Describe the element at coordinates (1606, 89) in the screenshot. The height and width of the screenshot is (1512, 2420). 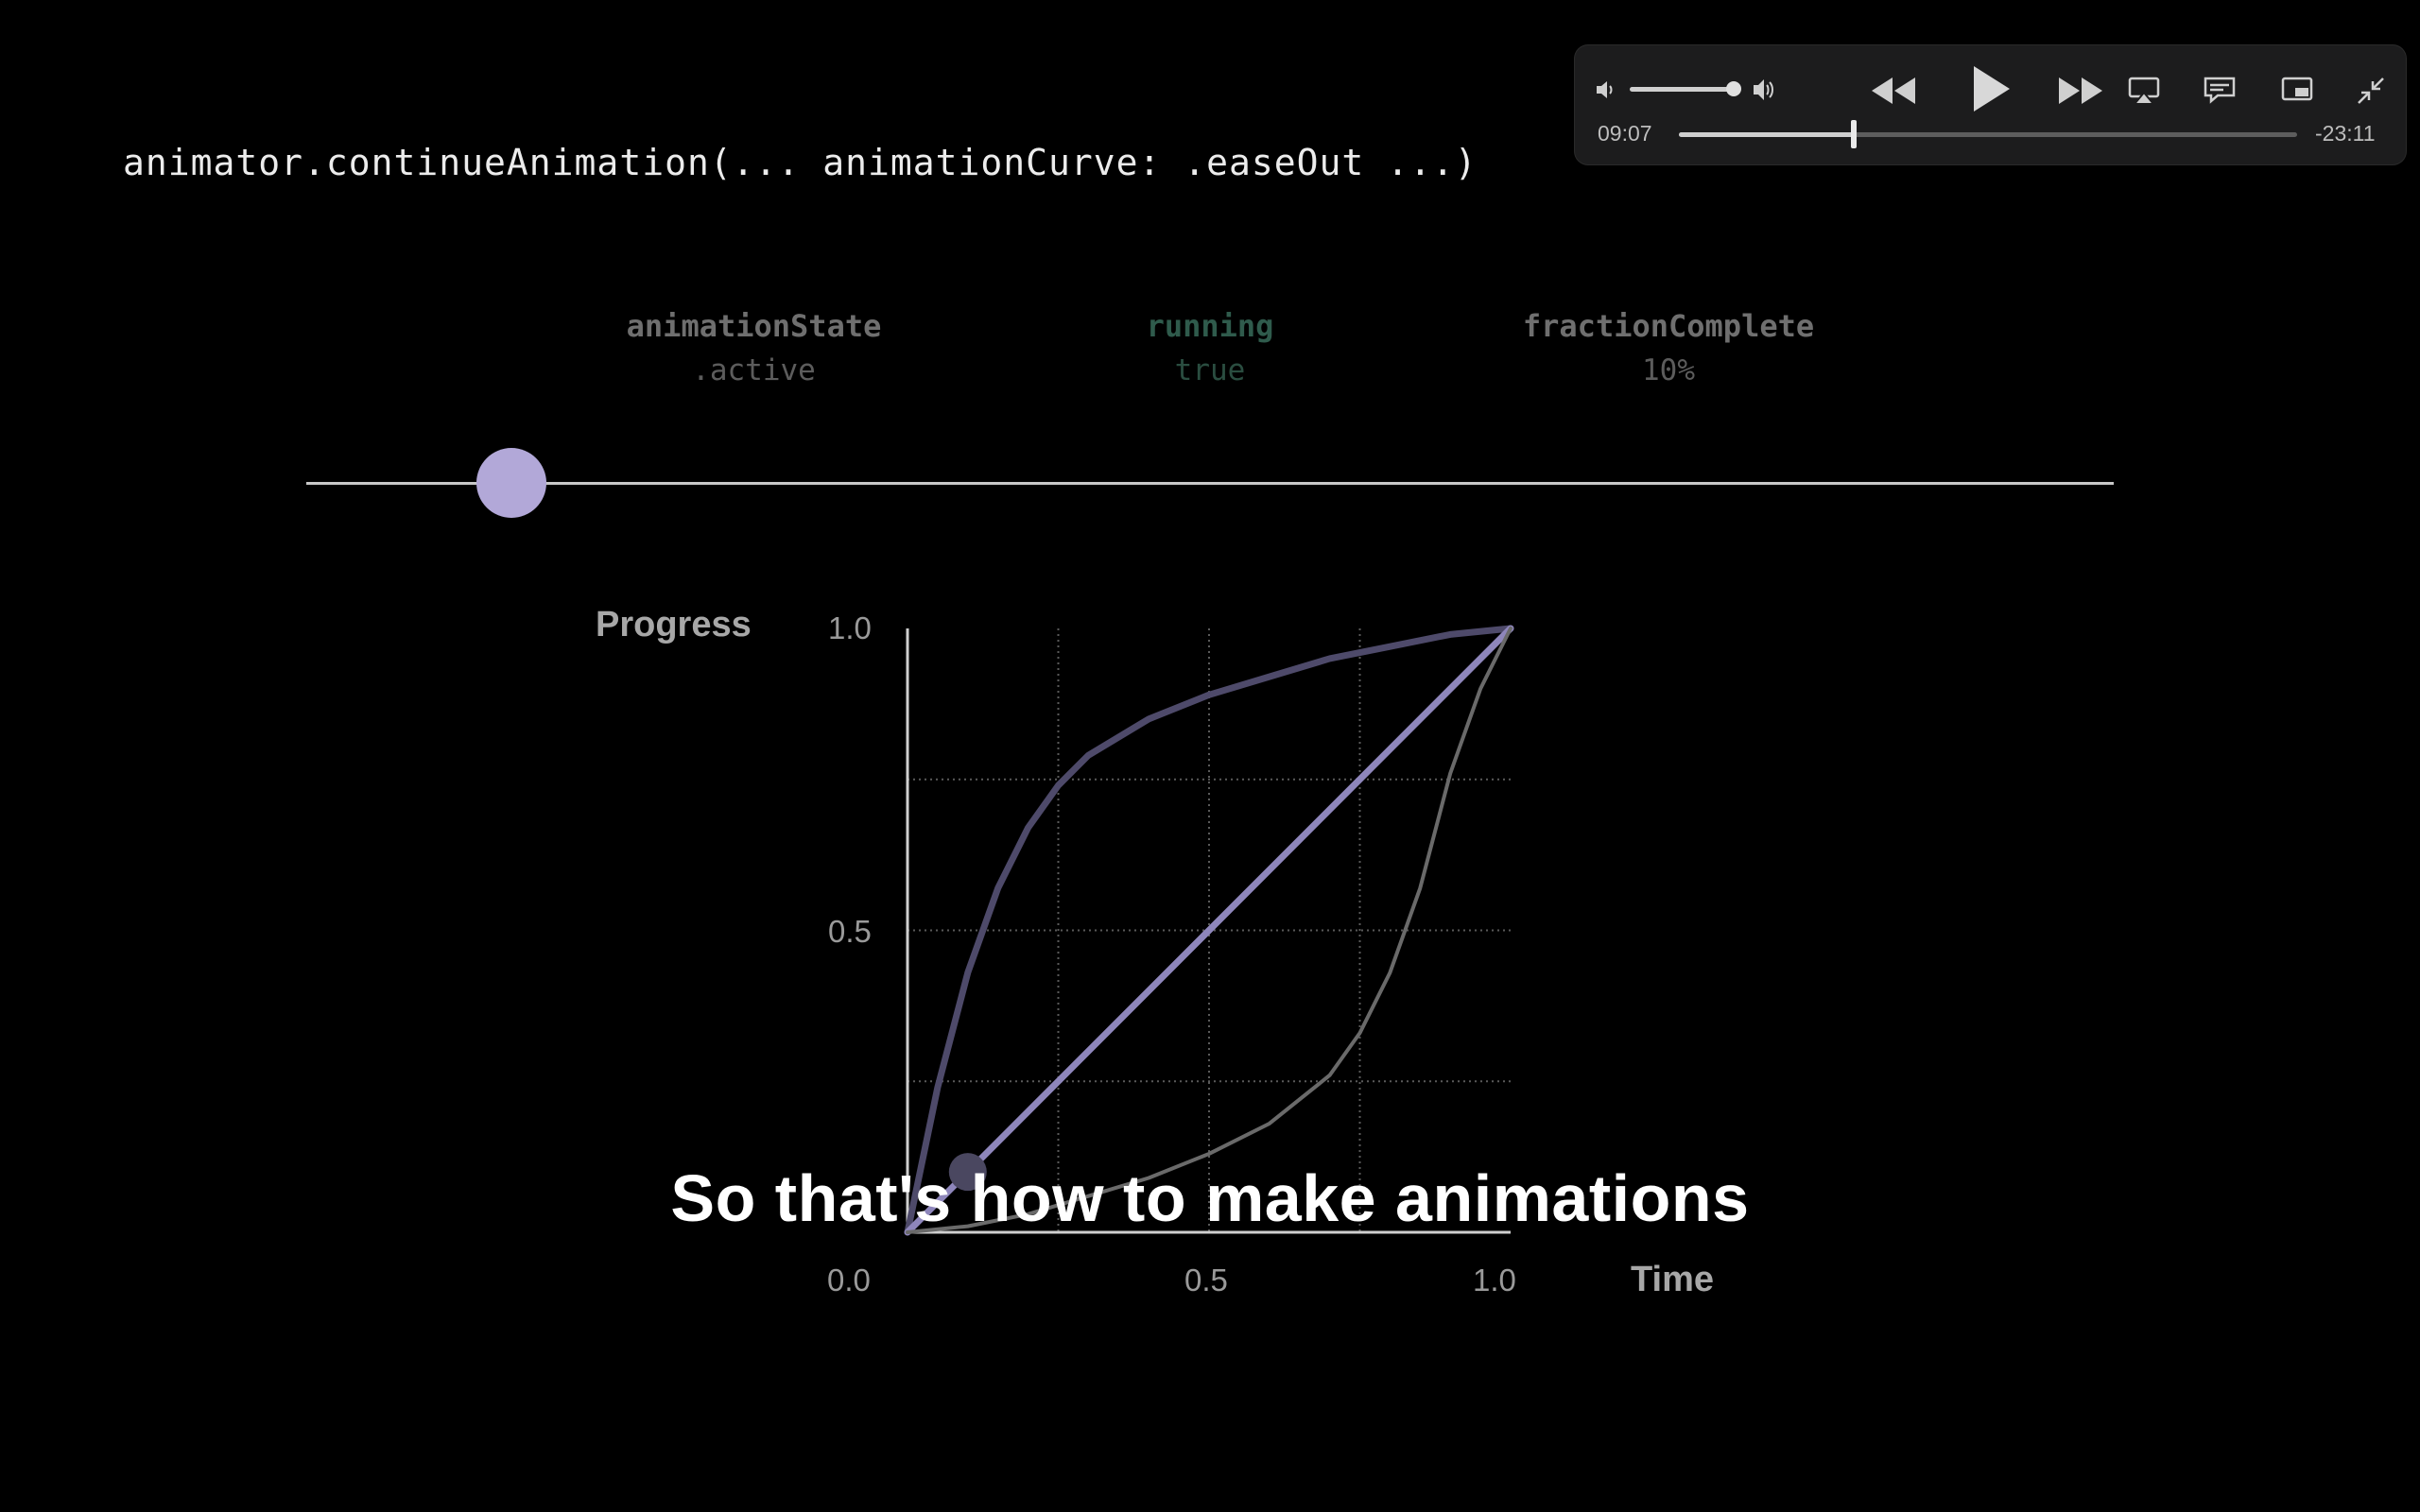
I see `volume-low-icon` at that location.